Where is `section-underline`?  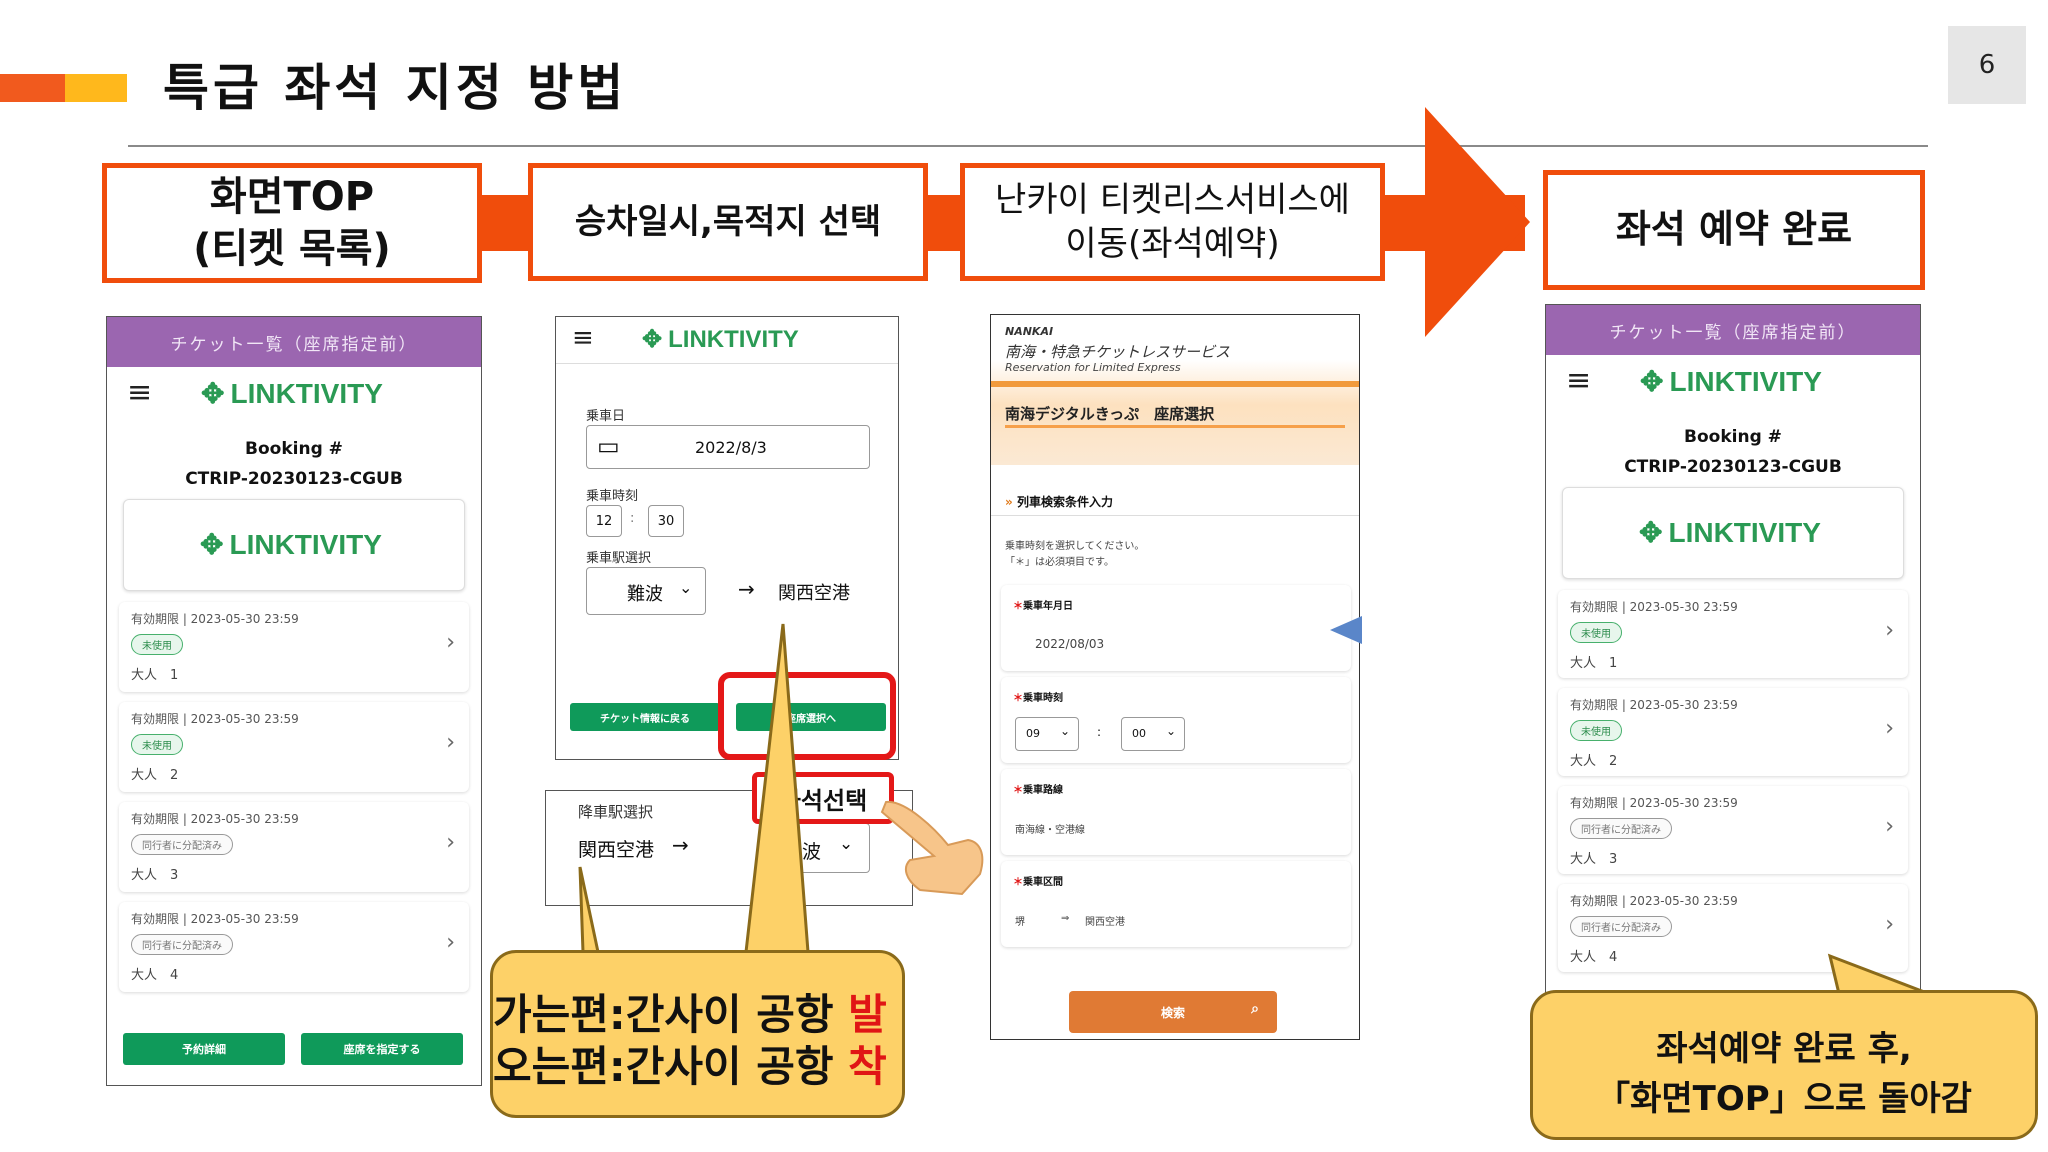
section-underline is located at coordinates (1175, 426).